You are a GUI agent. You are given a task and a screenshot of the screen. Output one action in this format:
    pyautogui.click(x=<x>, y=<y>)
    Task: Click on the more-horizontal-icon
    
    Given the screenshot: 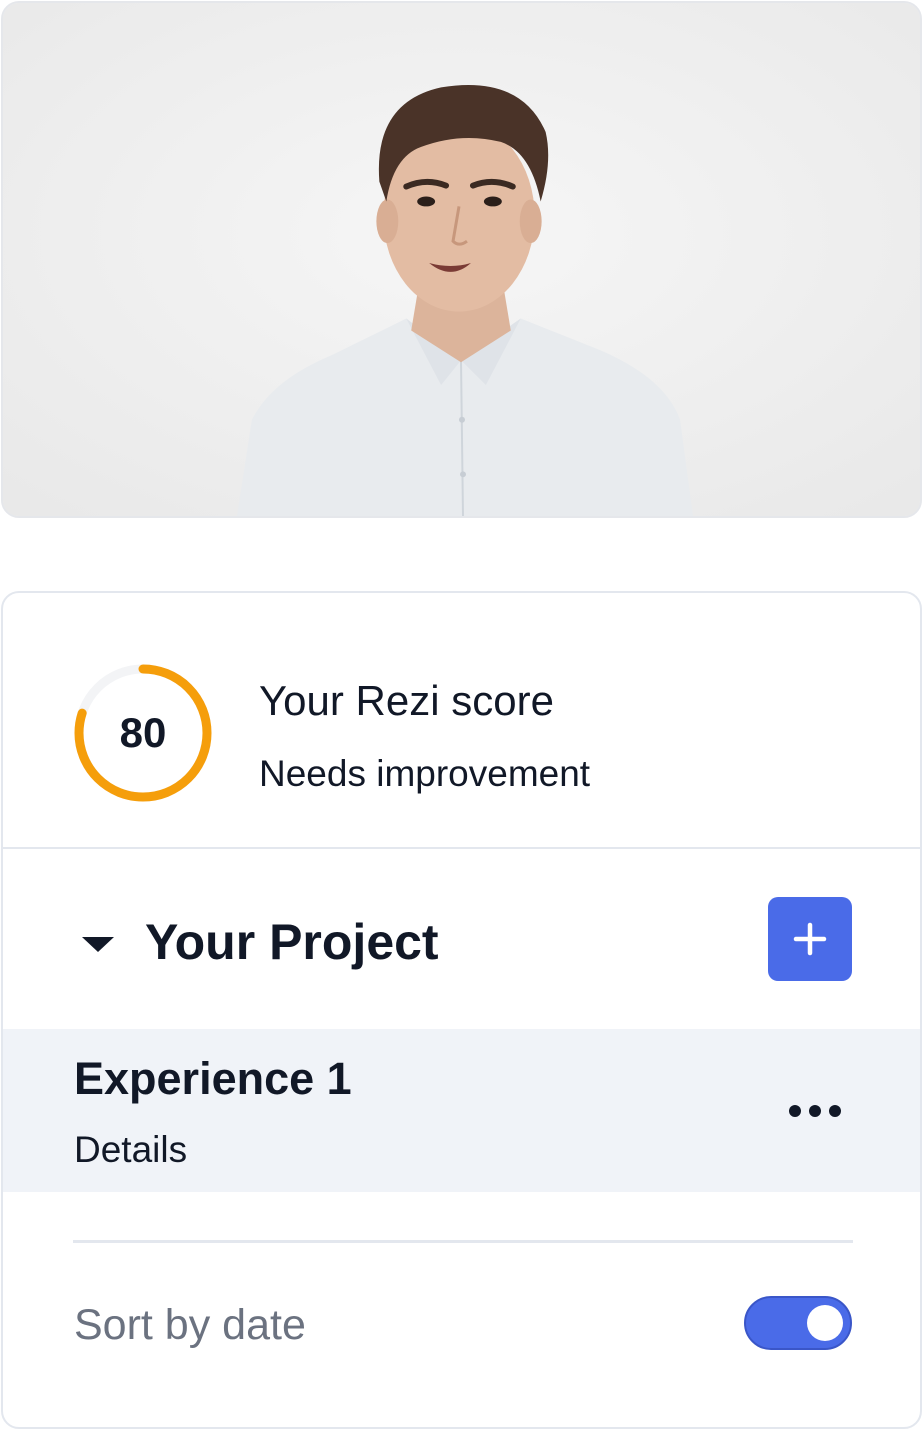 What is the action you would take?
    pyautogui.click(x=815, y=1111)
    